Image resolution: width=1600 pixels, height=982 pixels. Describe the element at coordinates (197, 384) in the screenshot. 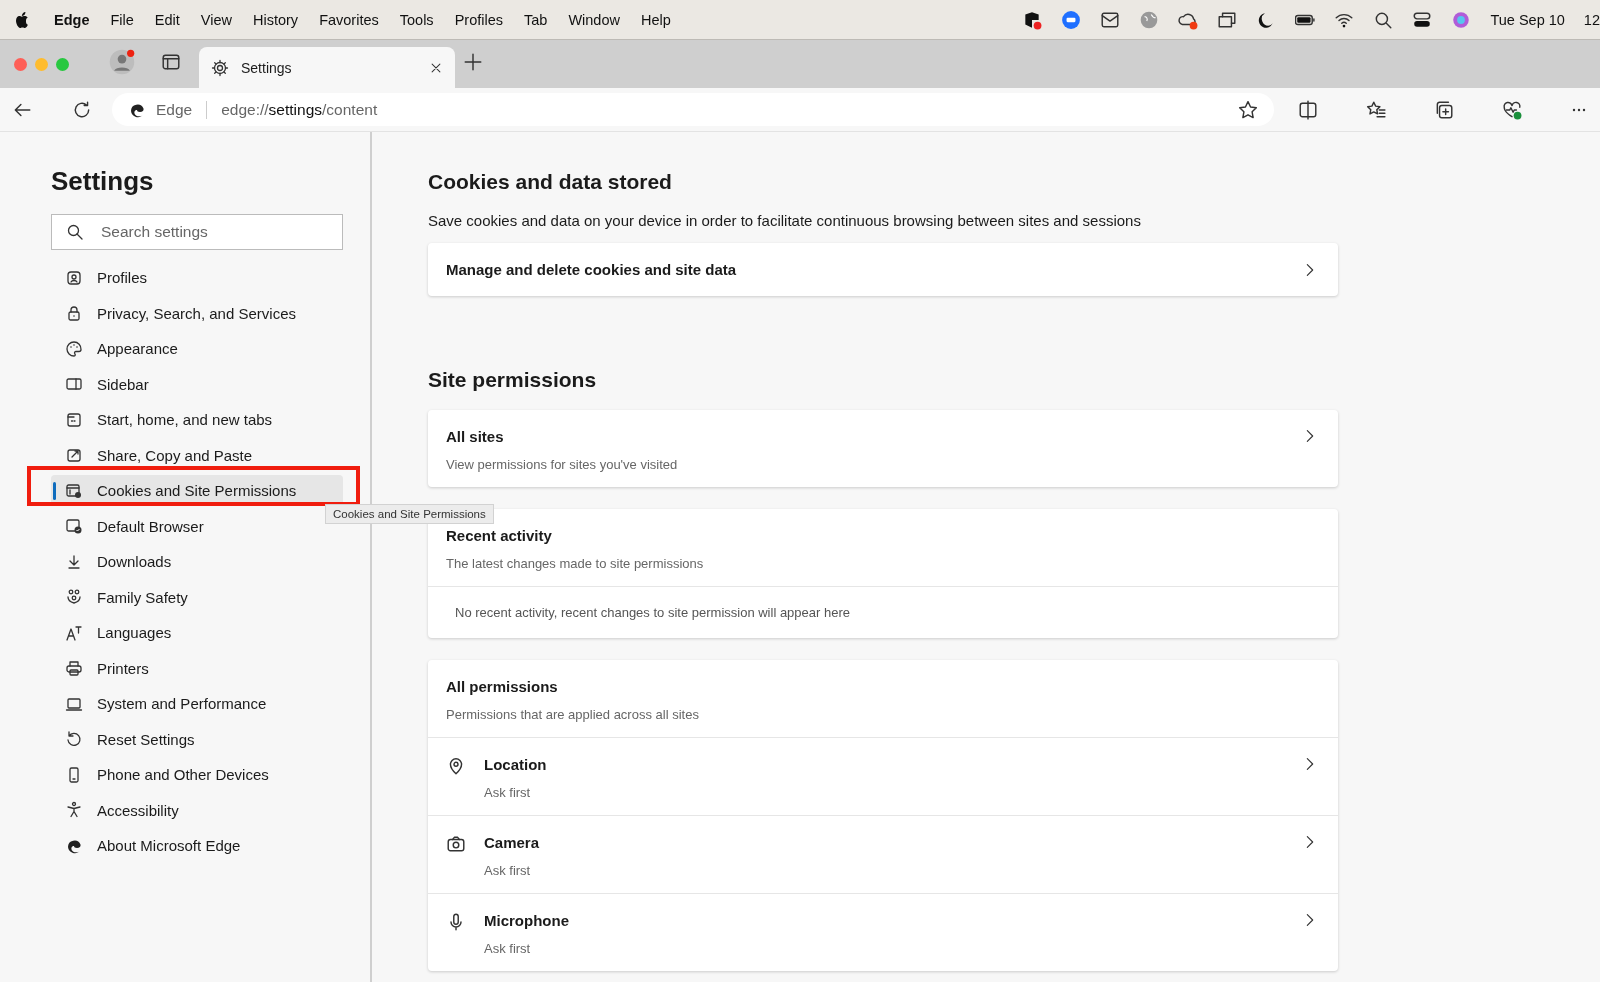

I see `sidebar-item: Sidebar` at that location.